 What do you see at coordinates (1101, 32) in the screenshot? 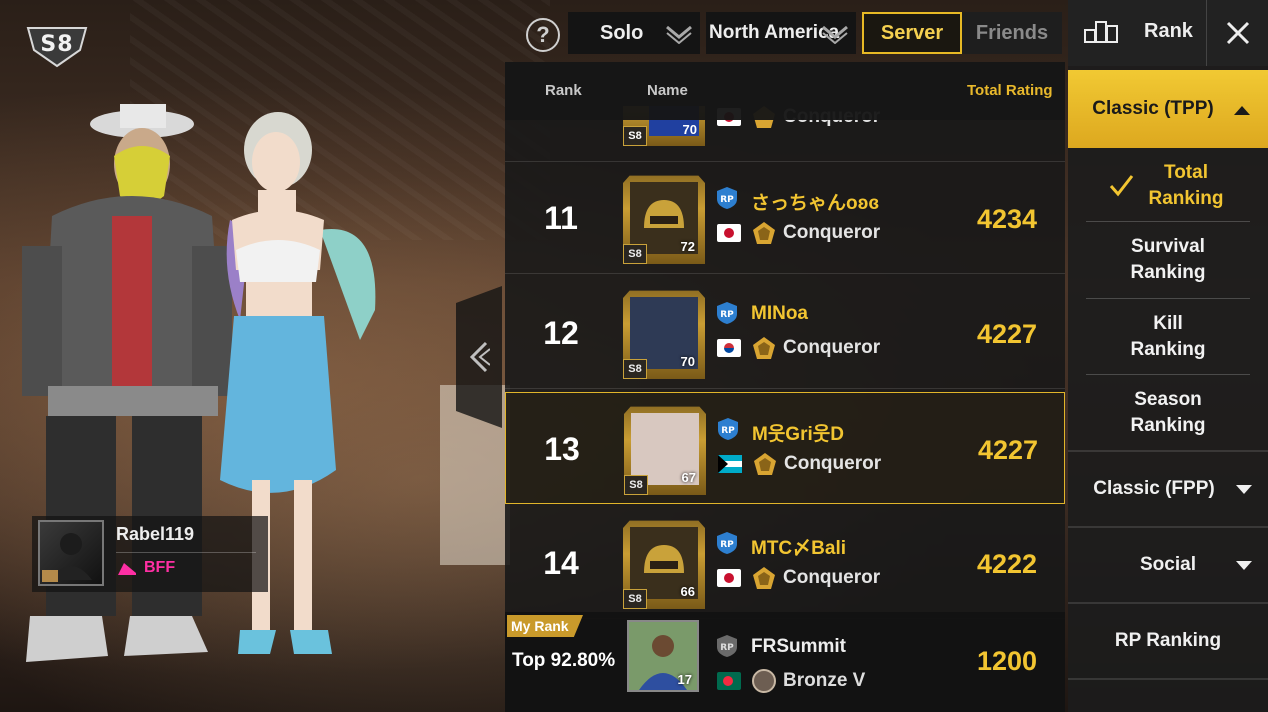
I see `rank-icon` at bounding box center [1101, 32].